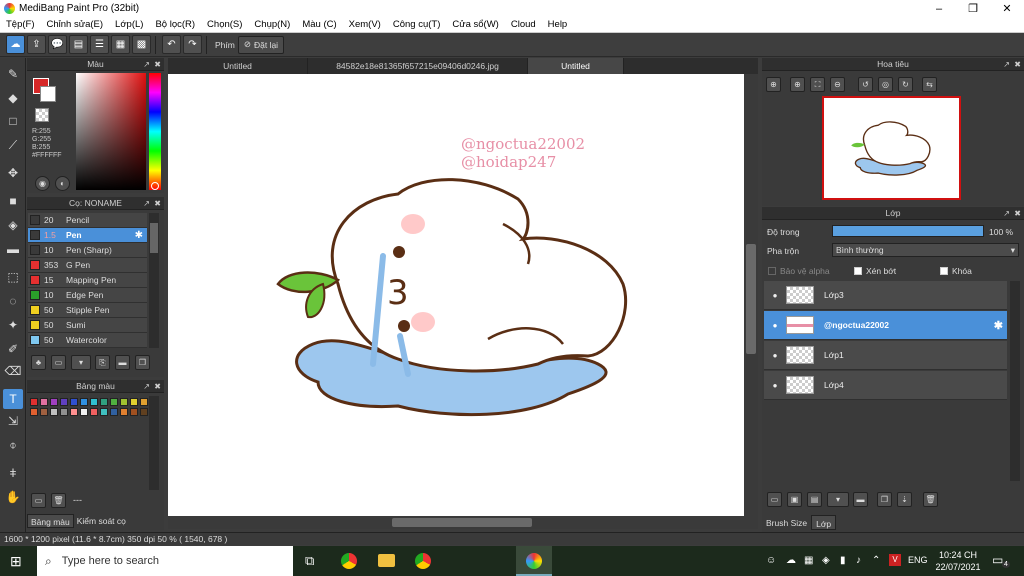  I want to click on battery-icon: ▮, so click(843, 560).